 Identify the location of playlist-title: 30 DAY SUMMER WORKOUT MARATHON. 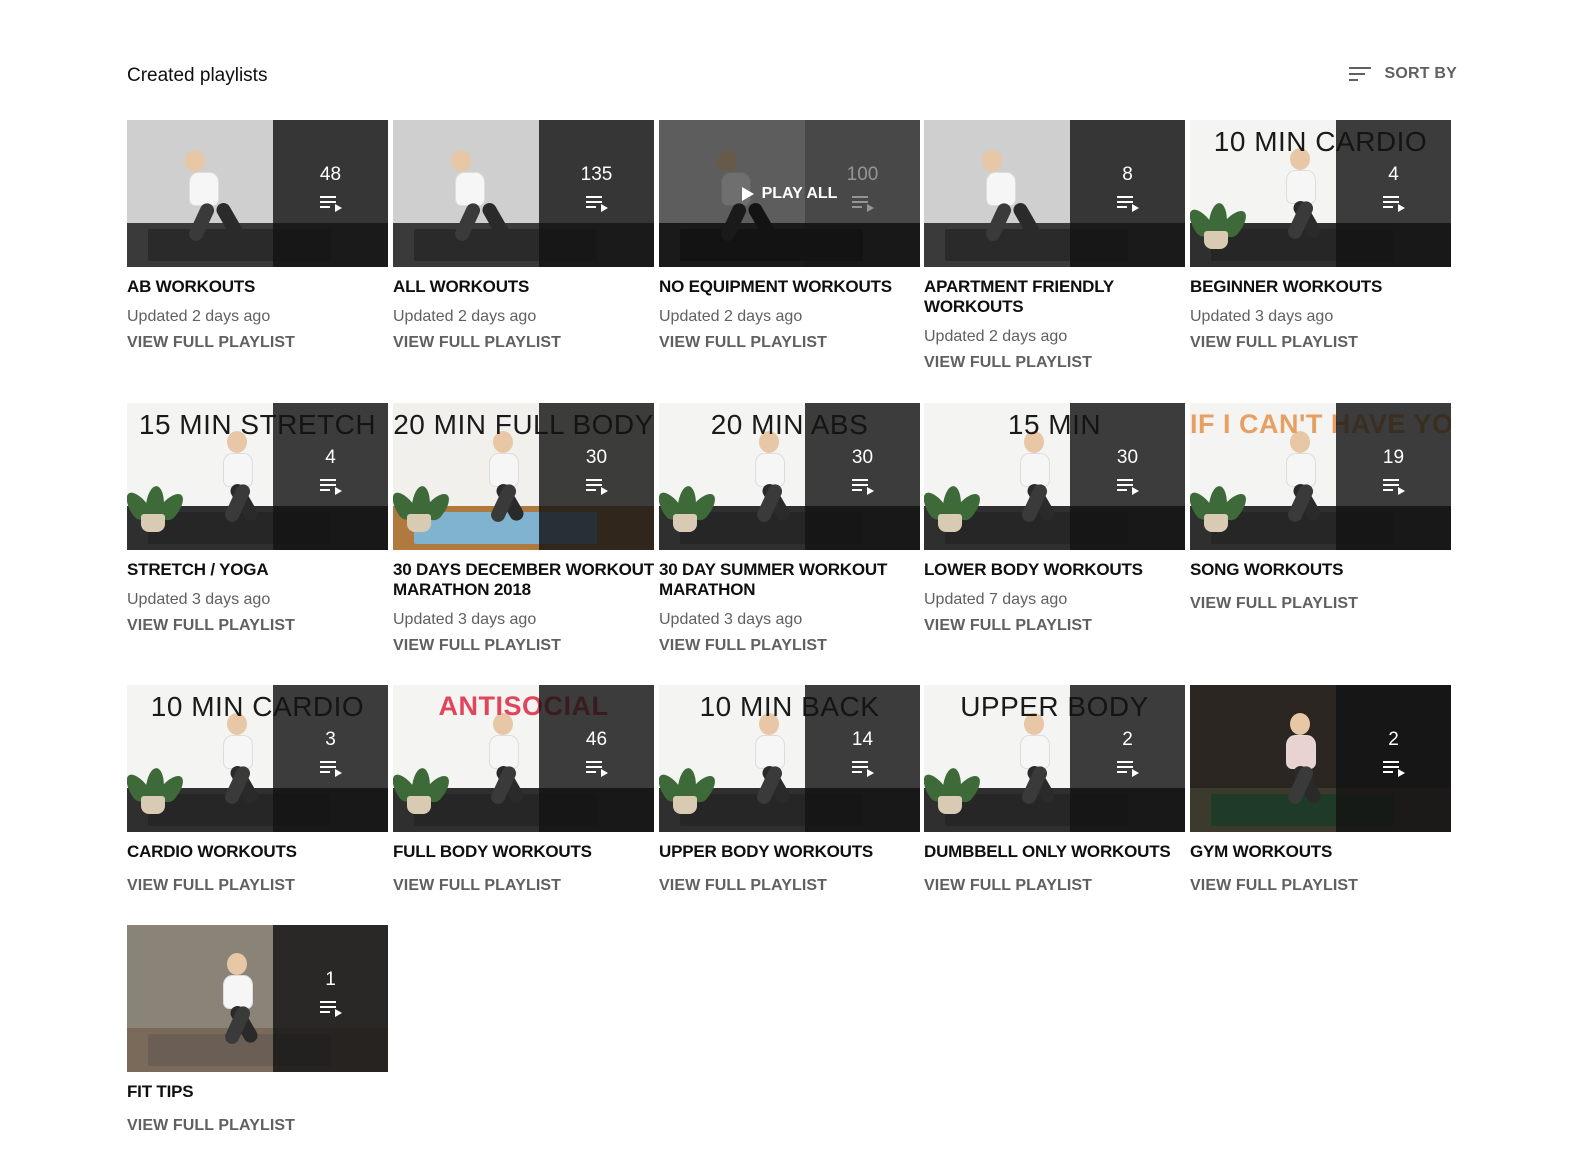
(789, 580).